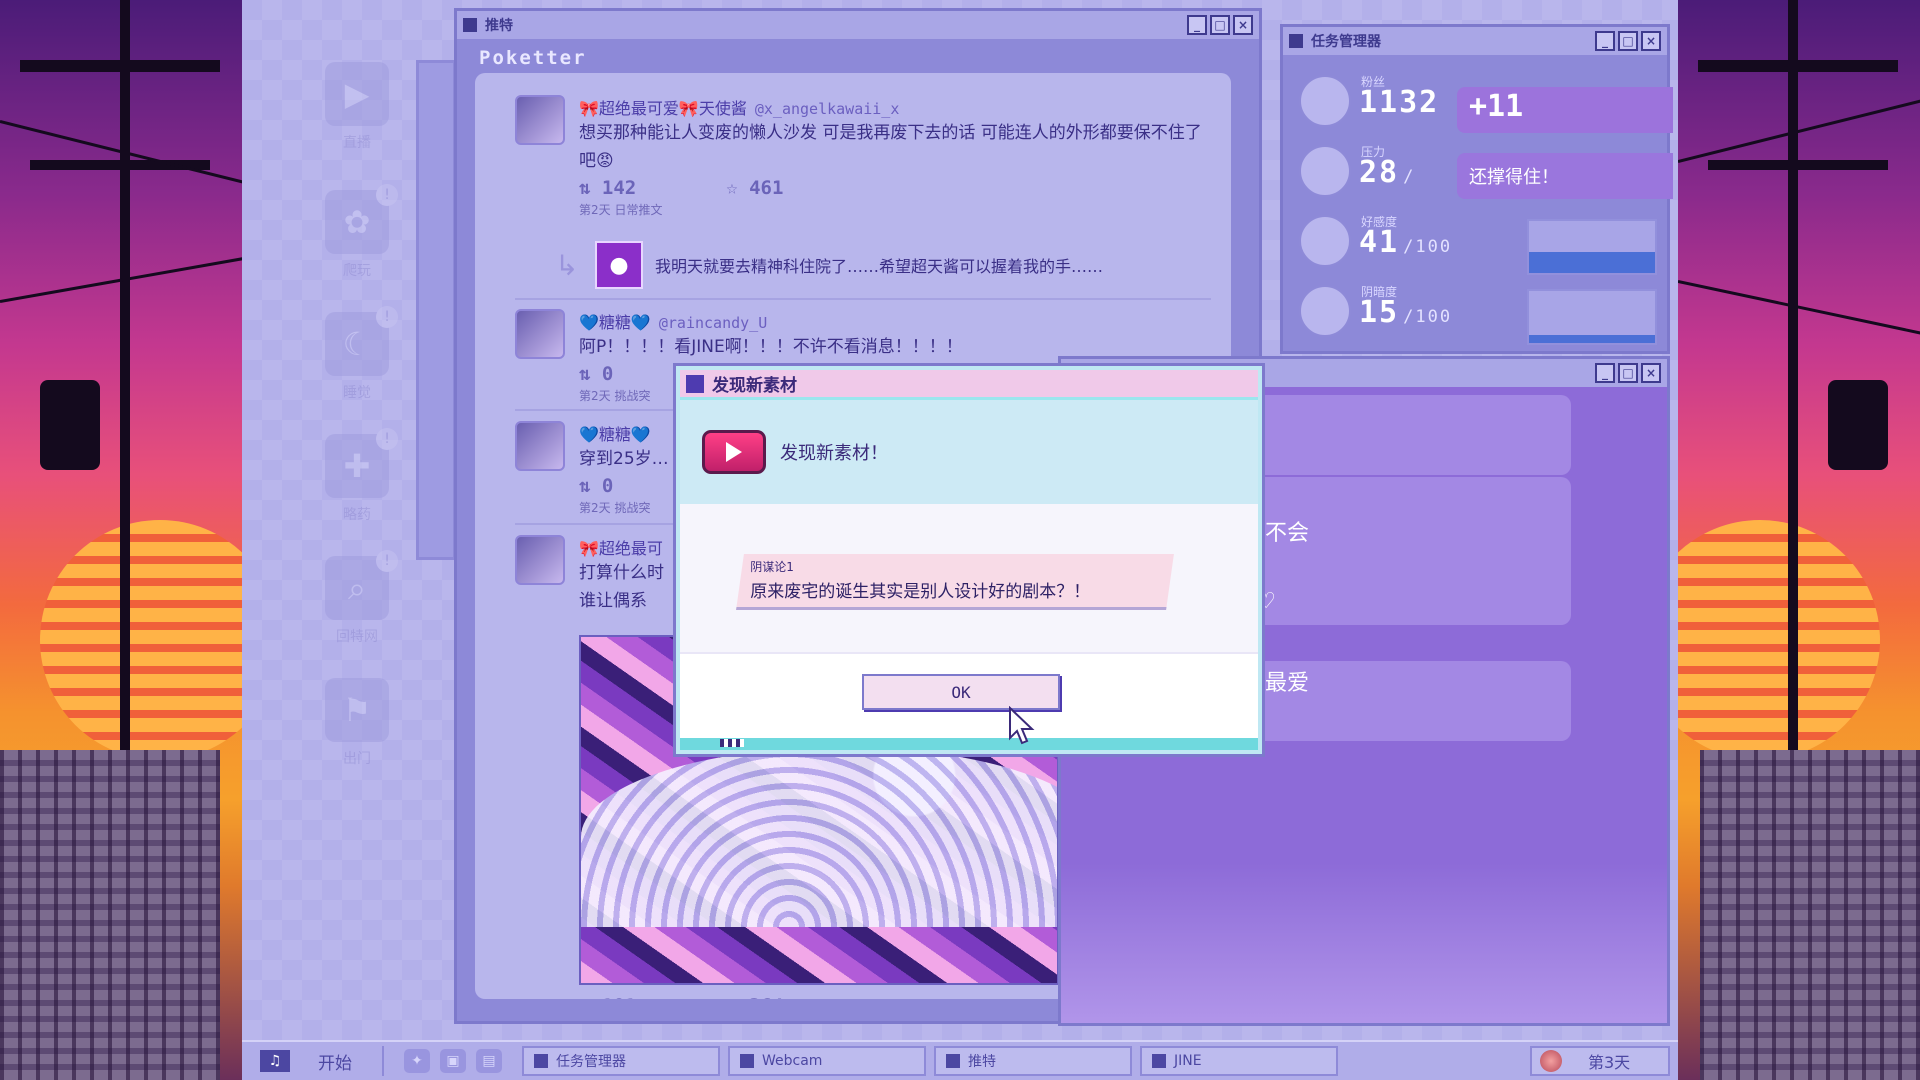 The image size is (1920, 1080). I want to click on dialog-titlebar: 发现新素材, so click(969, 385).